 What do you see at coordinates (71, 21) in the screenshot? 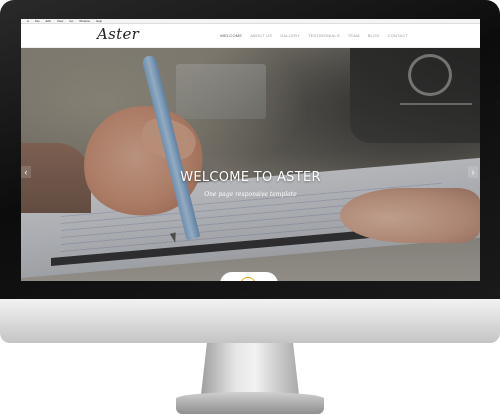
I see `os-menu-go: Go` at bounding box center [71, 21].